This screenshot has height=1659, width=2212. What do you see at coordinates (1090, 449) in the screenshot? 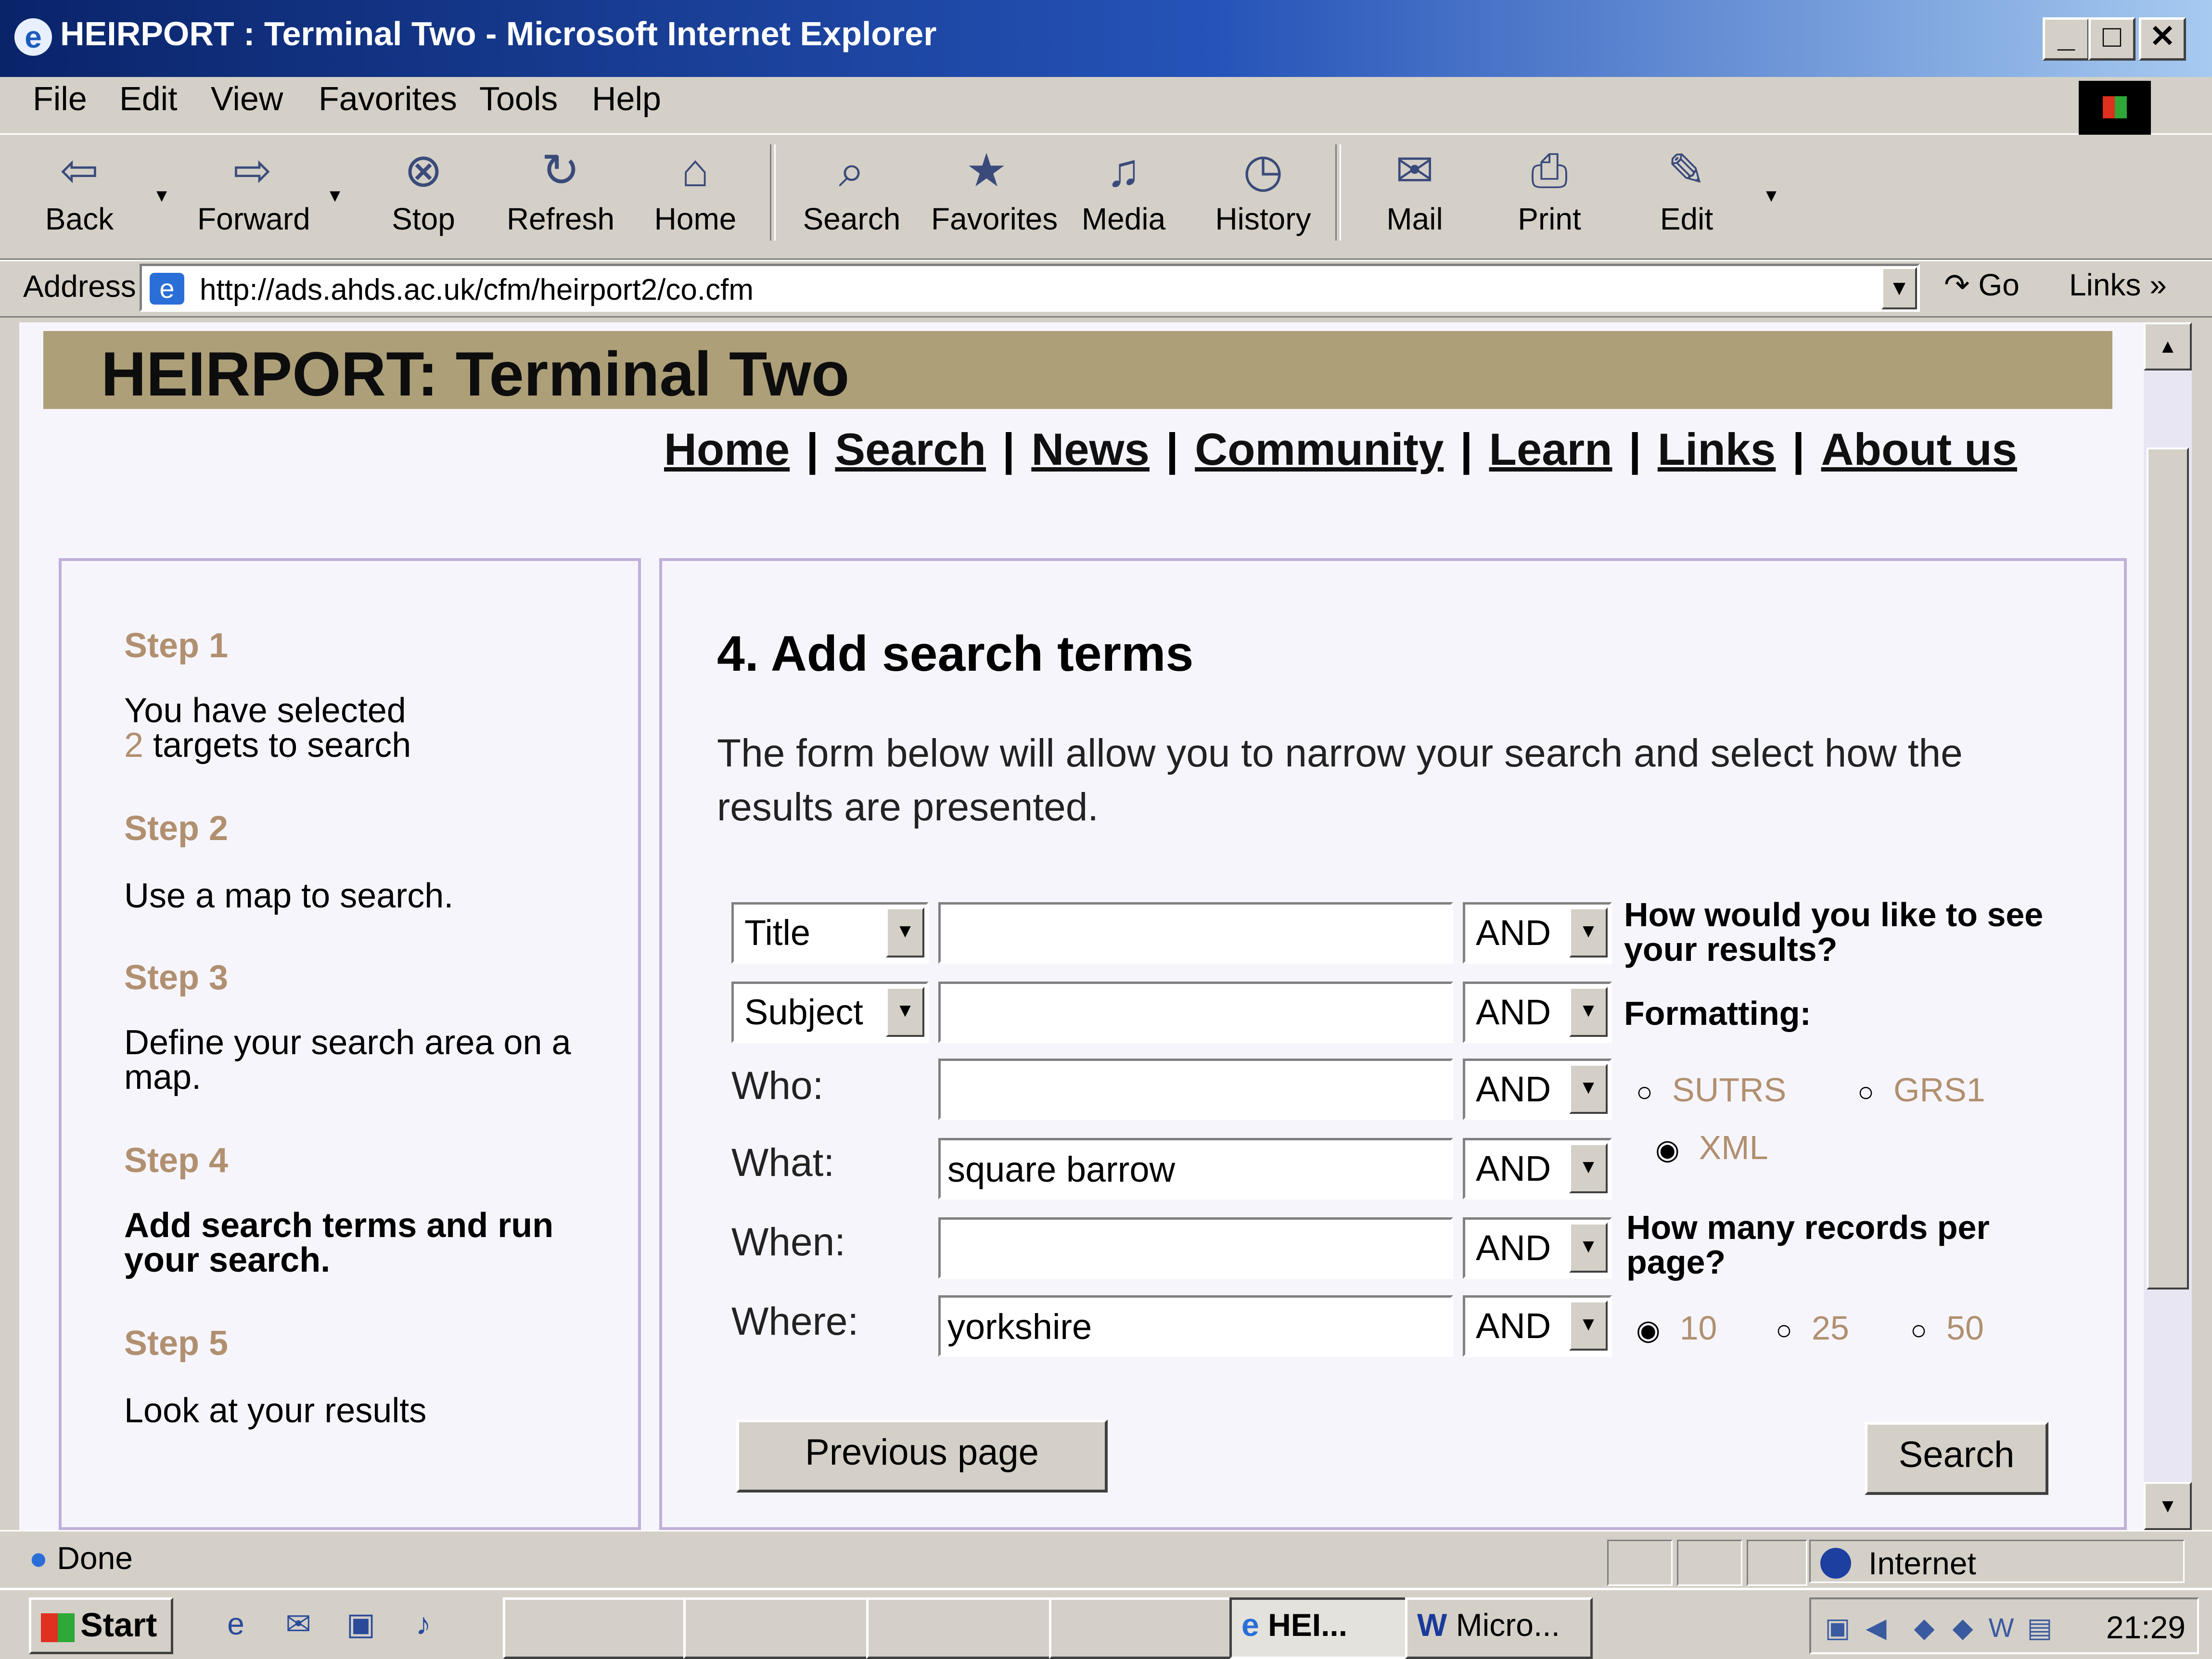
I see `nav-news: News` at bounding box center [1090, 449].